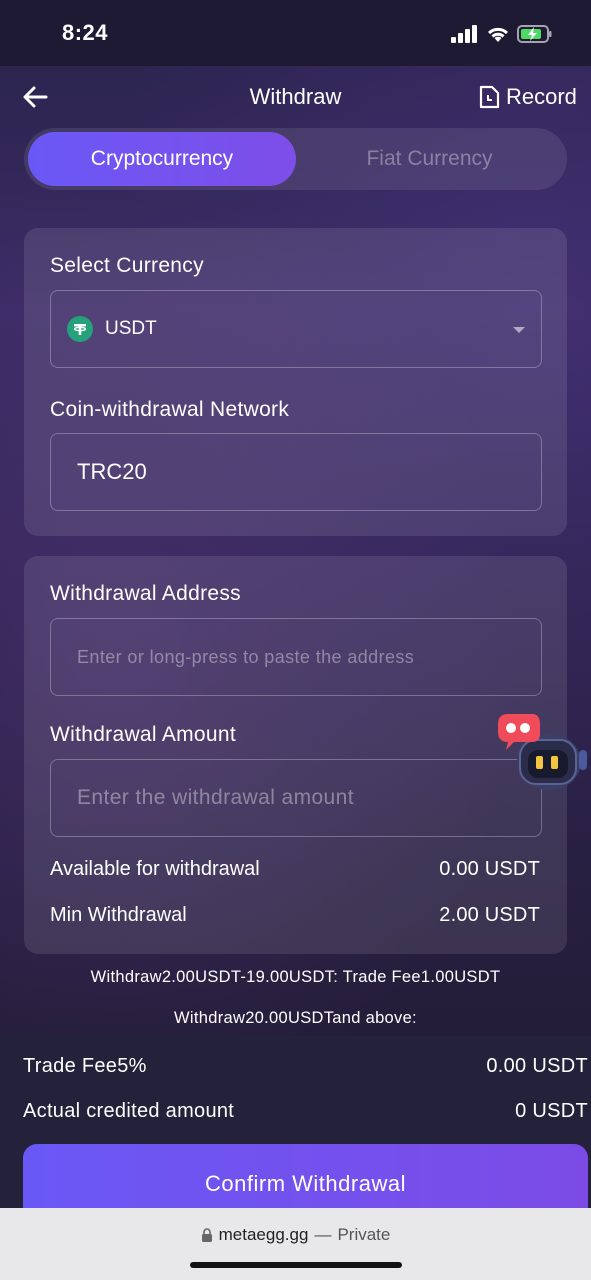 This screenshot has width=591, height=1280. I want to click on chevron-down-icon, so click(519, 330).